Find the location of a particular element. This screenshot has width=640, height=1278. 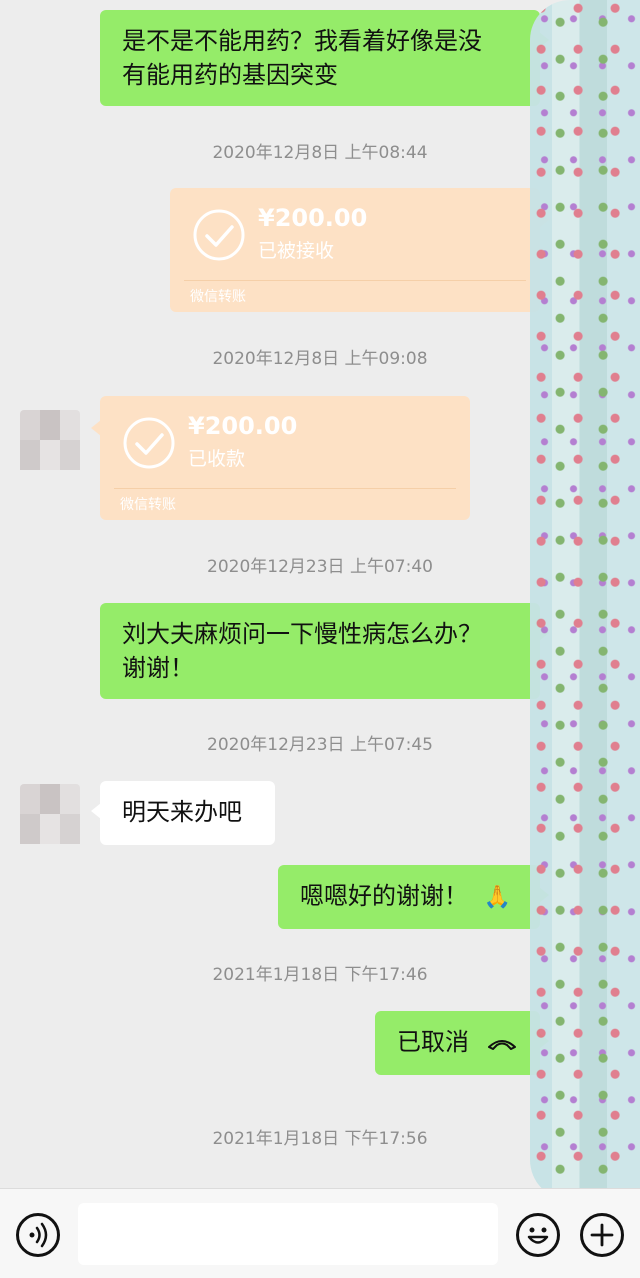

received-message: 明天来办吧 is located at coordinates (183, 813).